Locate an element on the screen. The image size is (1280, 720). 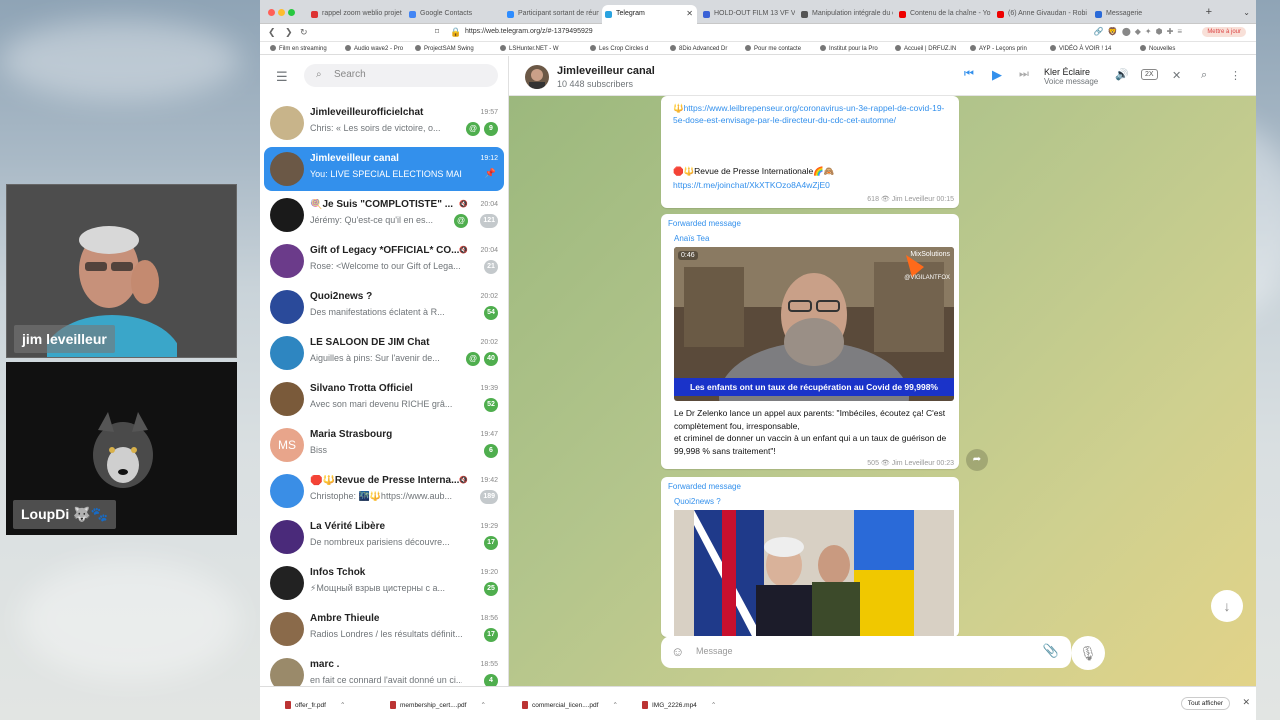
show-all-downloads-button: Tout afficher is located at coordinates (1205, 703).